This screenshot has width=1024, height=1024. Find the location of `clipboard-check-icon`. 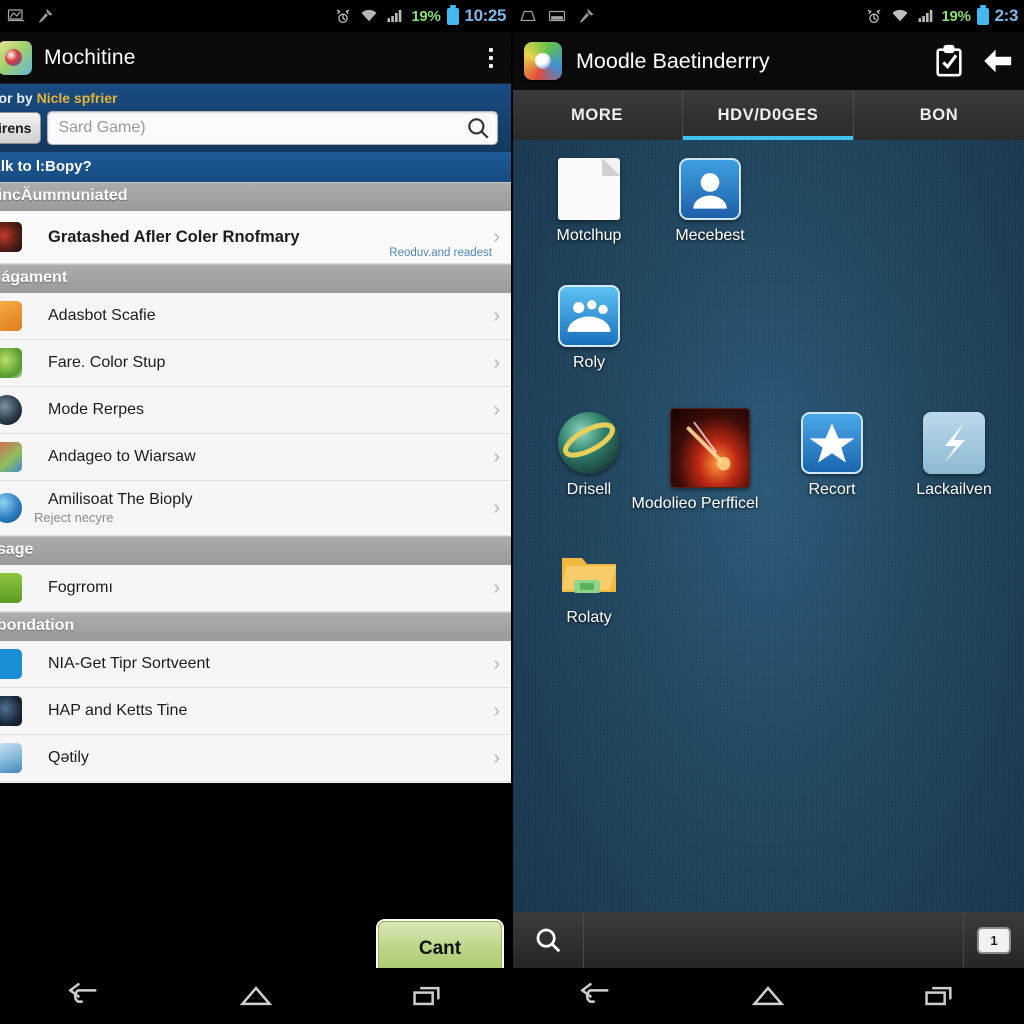

clipboard-check-icon is located at coordinates (949, 61).